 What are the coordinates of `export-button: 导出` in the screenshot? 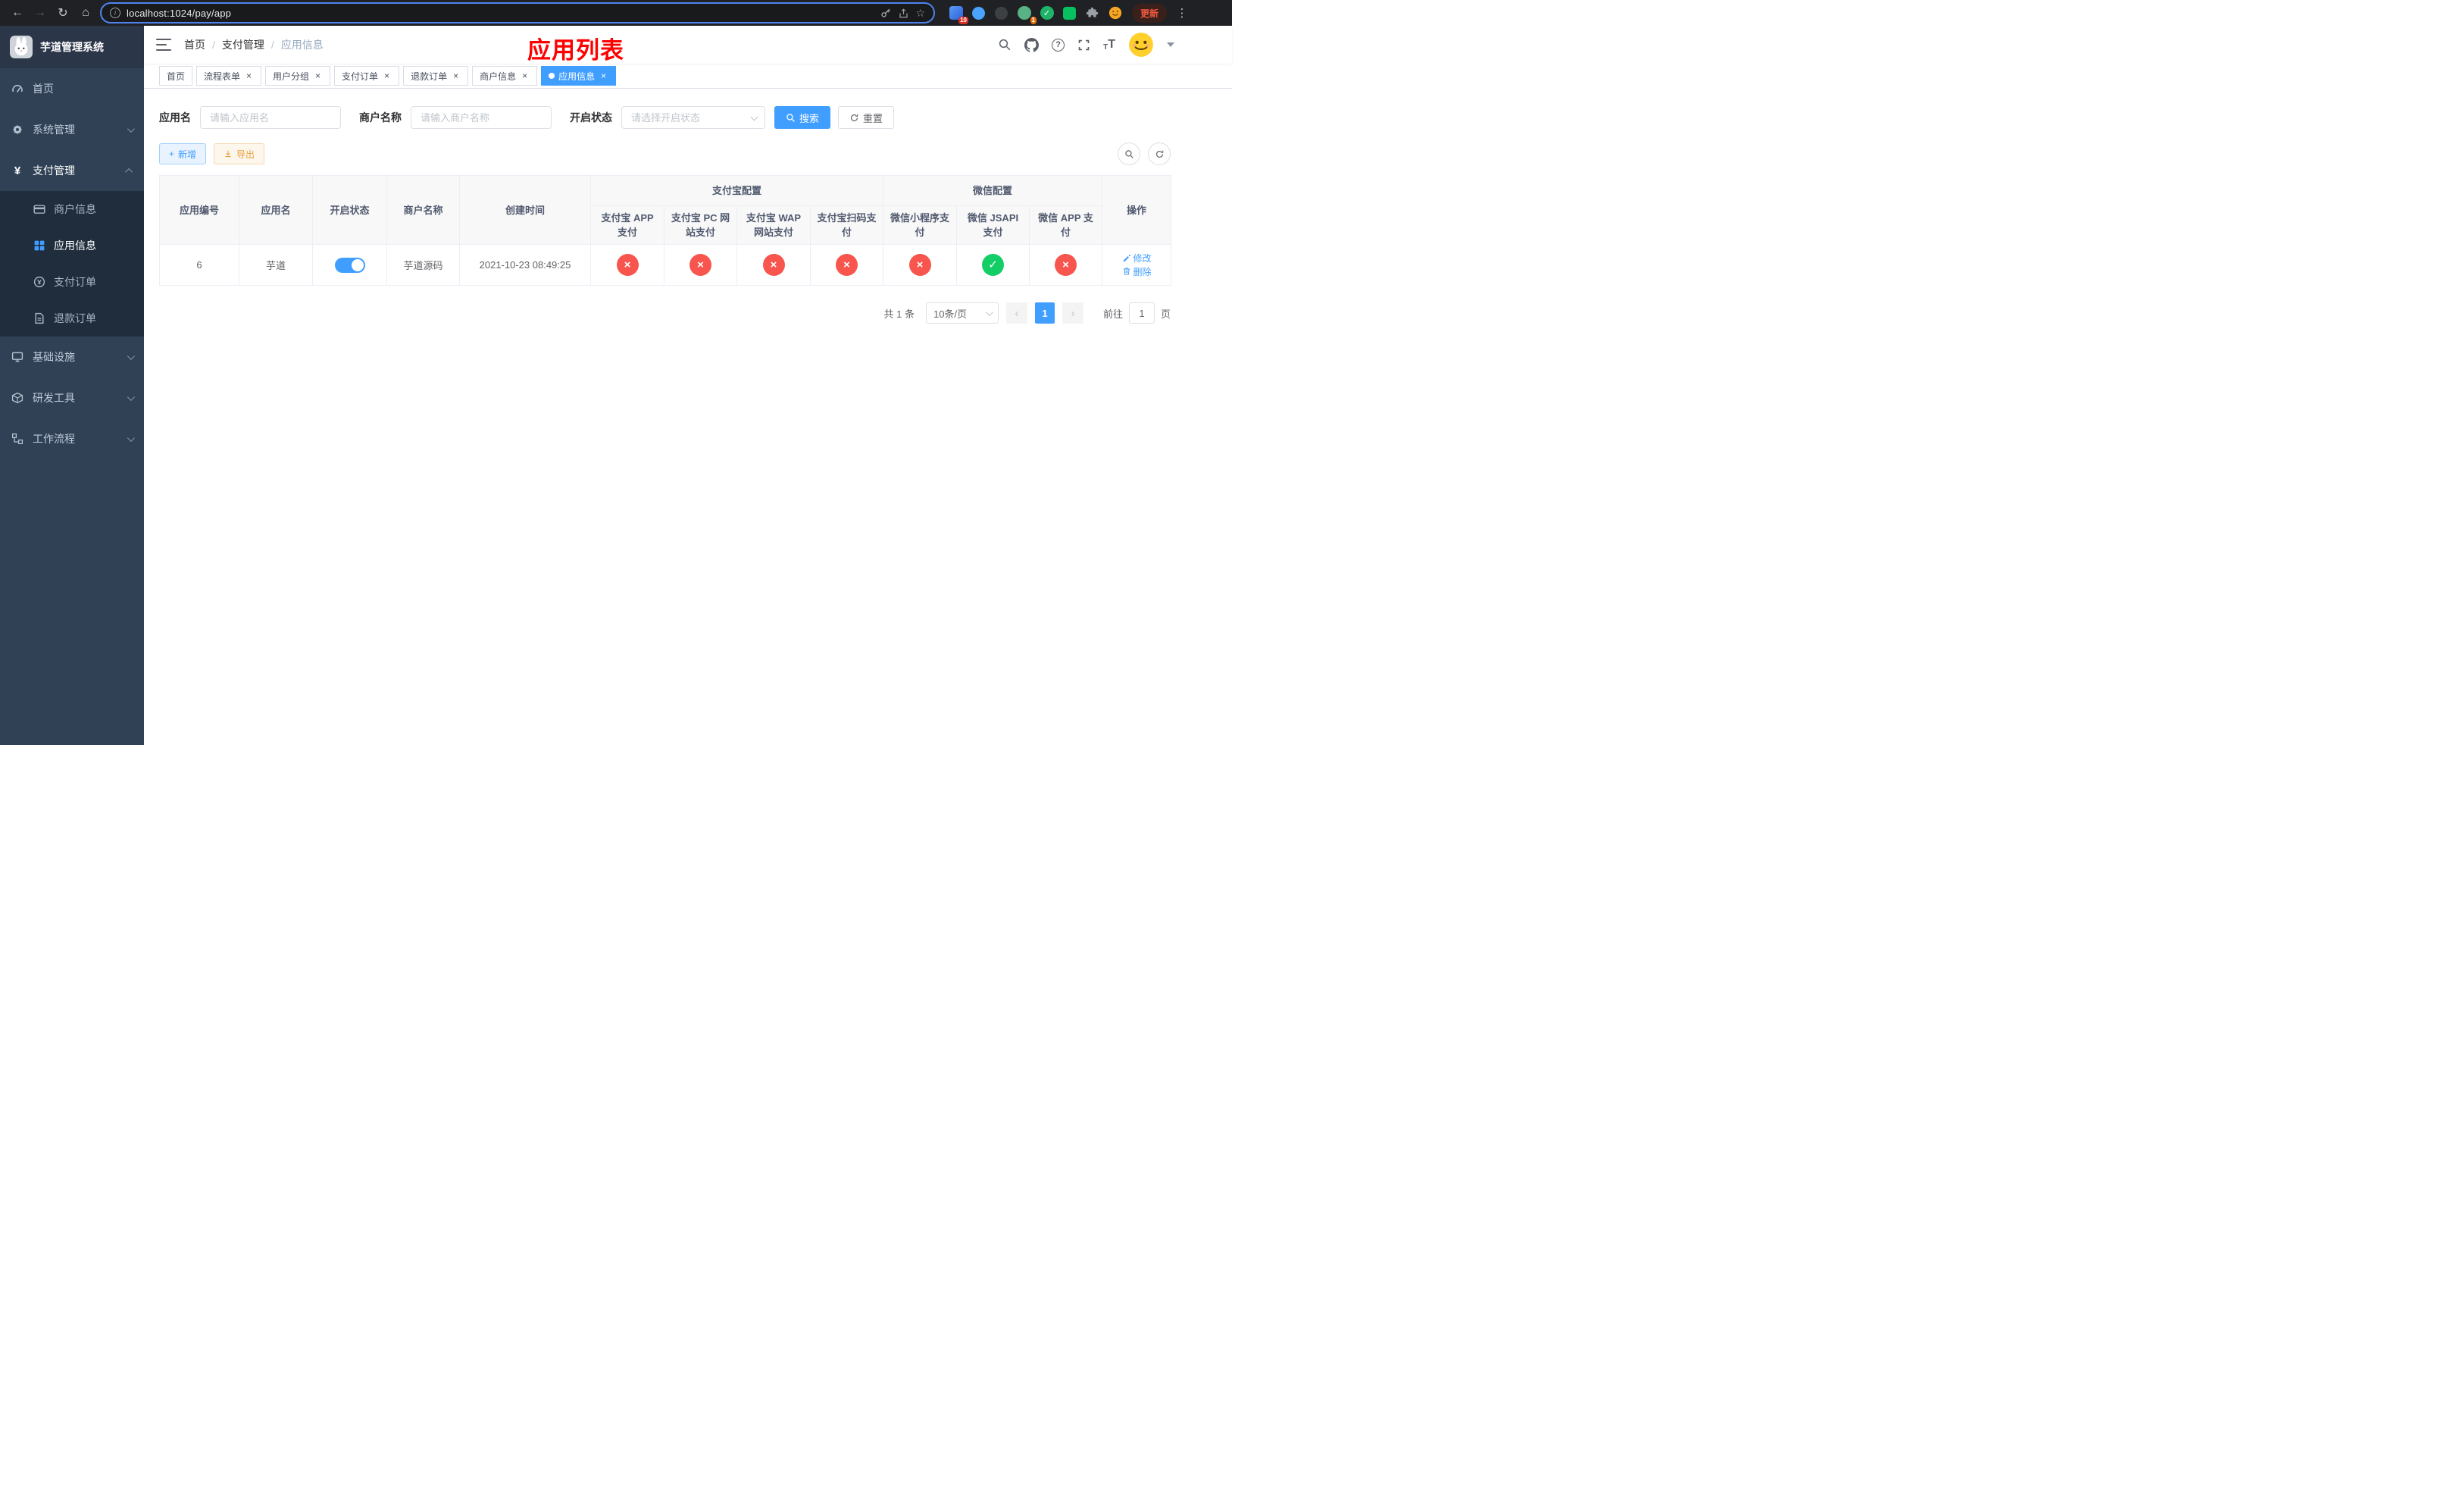 It's located at (239, 153).